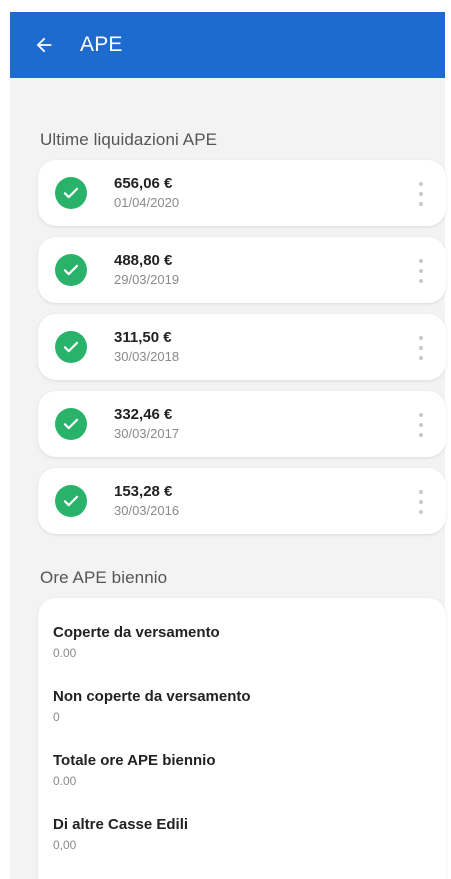 This screenshot has width=451, height=879. I want to click on ore-label: Non coperte da versamento, so click(152, 696).